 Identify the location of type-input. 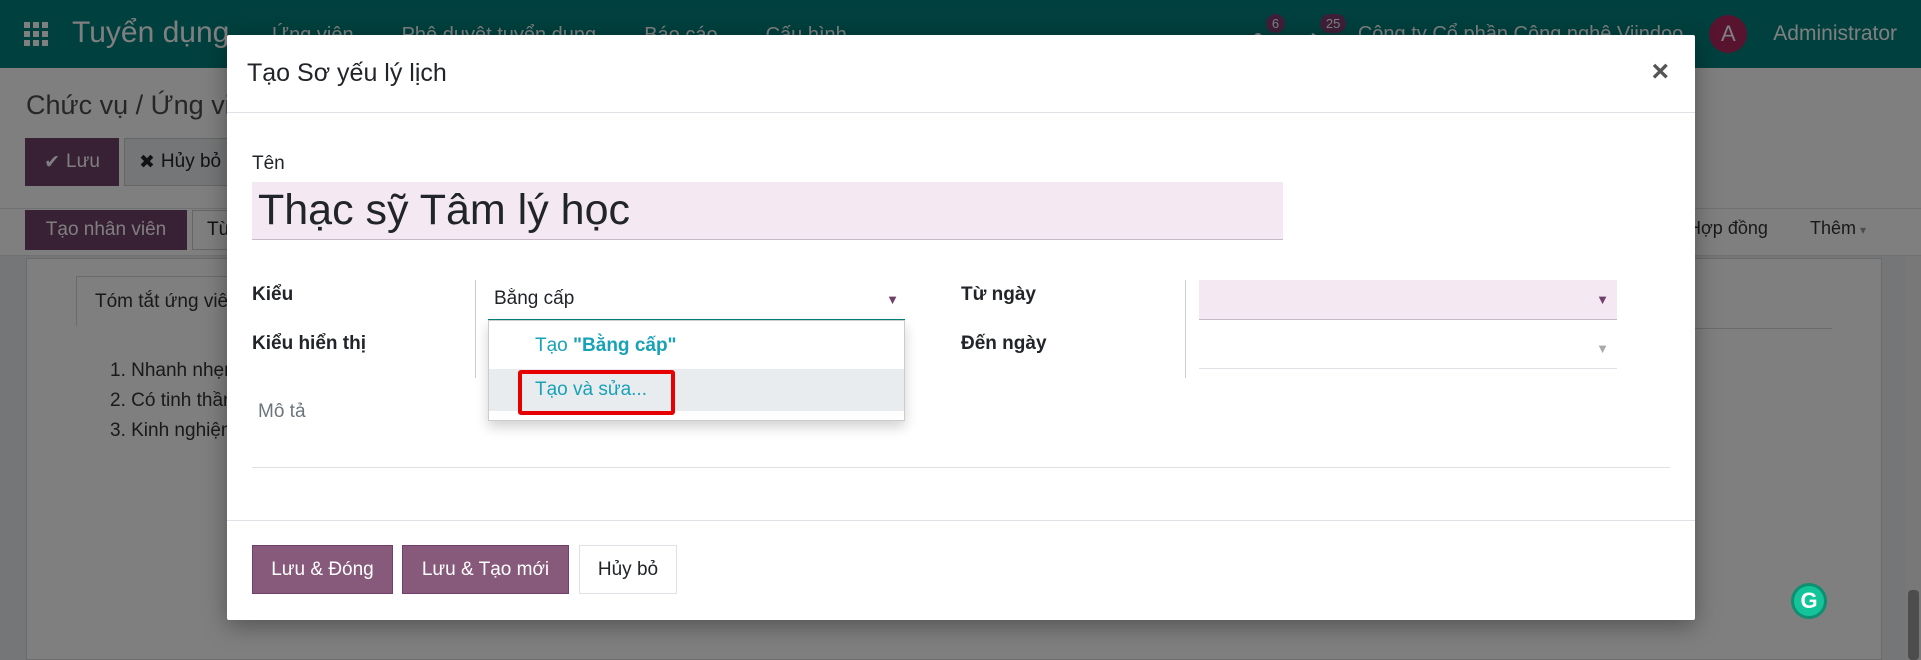
(678, 299).